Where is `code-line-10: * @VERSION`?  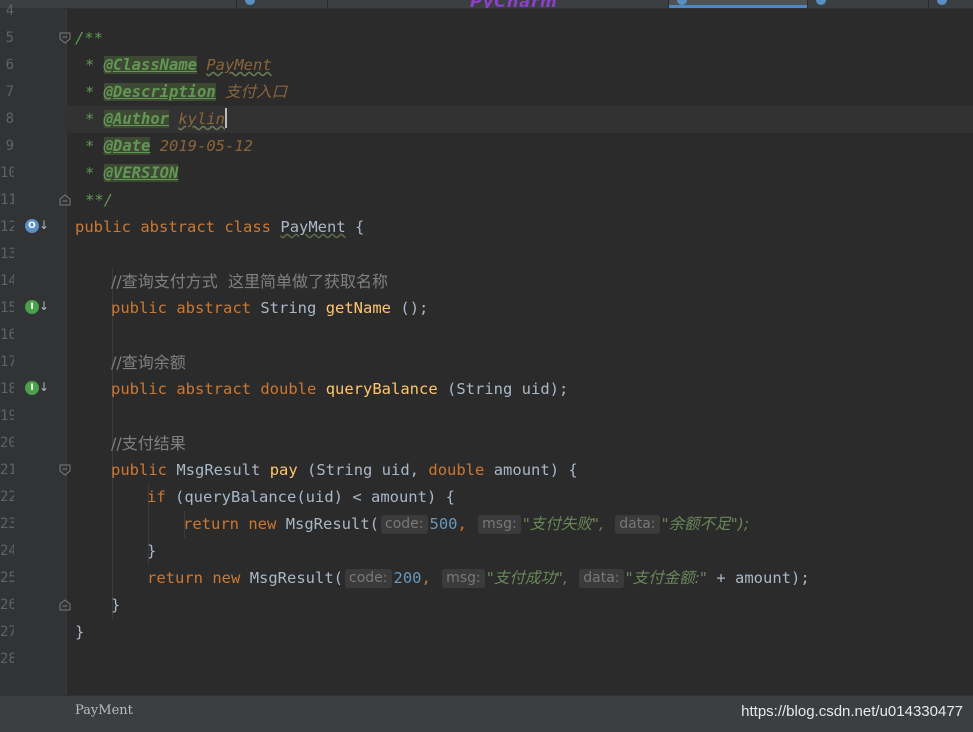 code-line-10: * @VERSION is located at coordinates (132, 173).